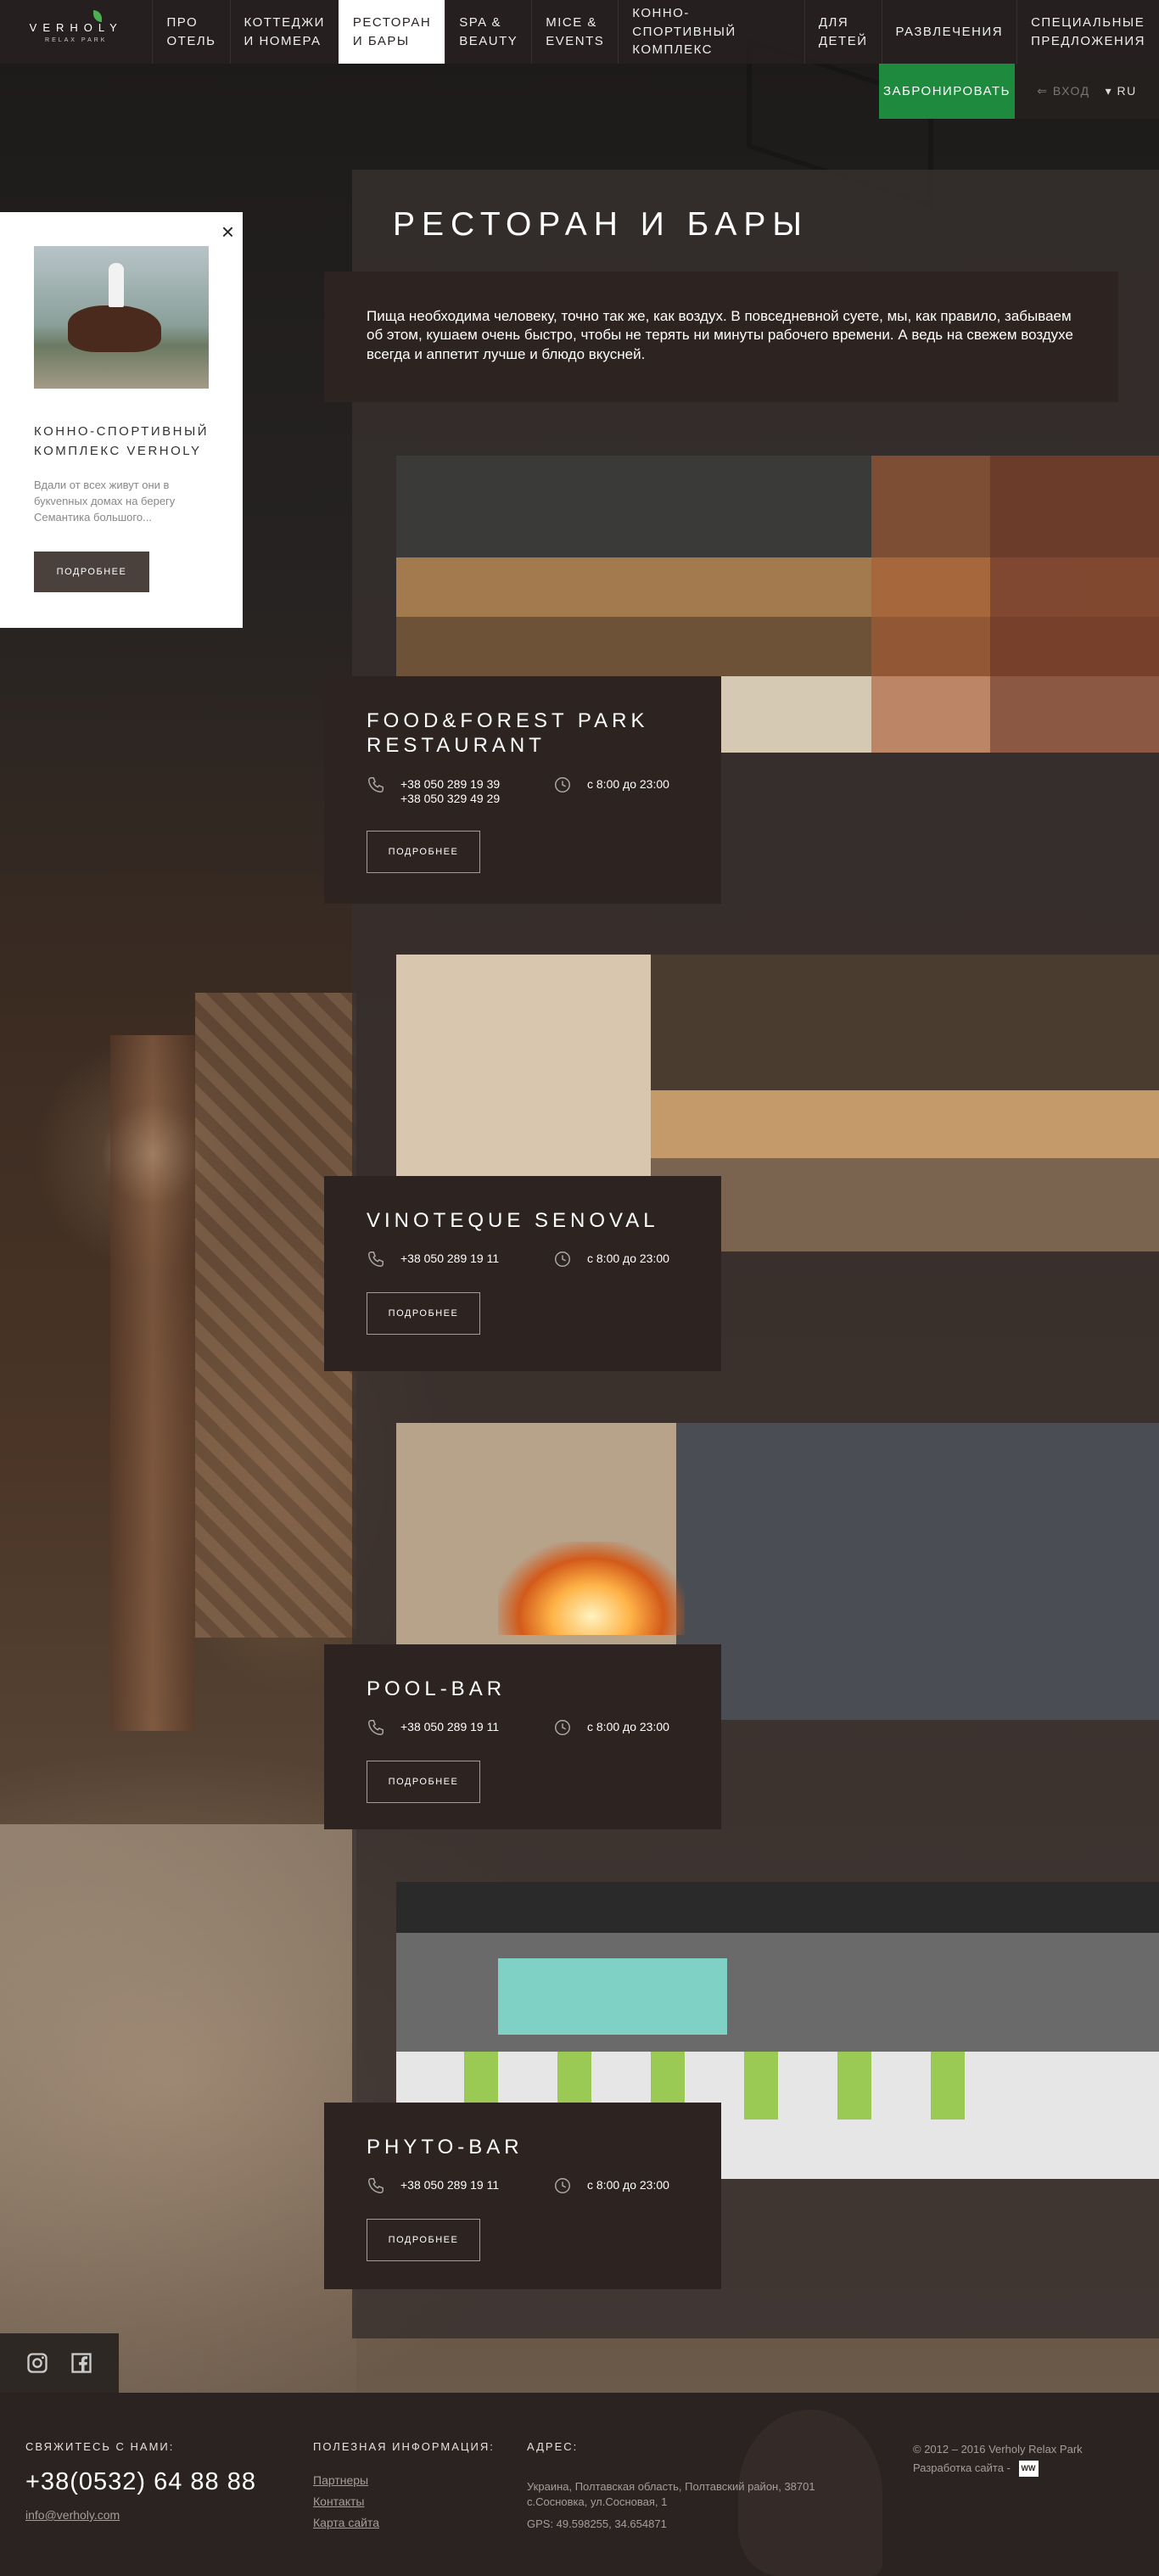  I want to click on phone-number: +38 050 289 19 39, so click(476, 785).